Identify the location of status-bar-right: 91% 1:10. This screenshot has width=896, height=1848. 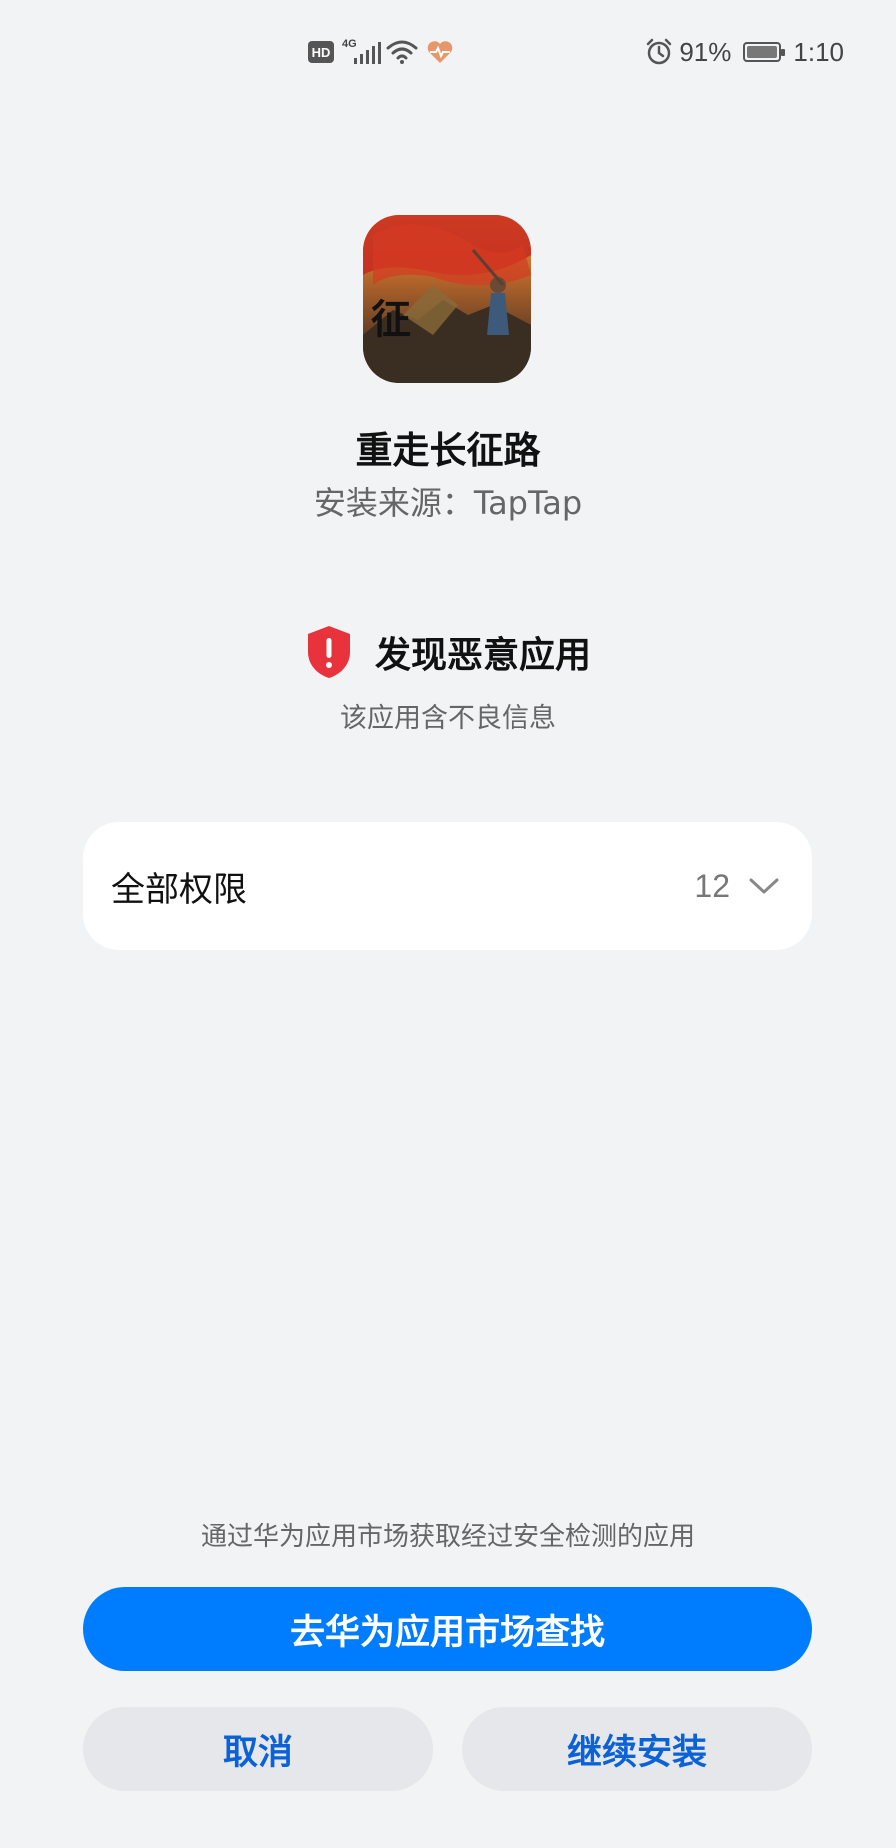
(744, 52).